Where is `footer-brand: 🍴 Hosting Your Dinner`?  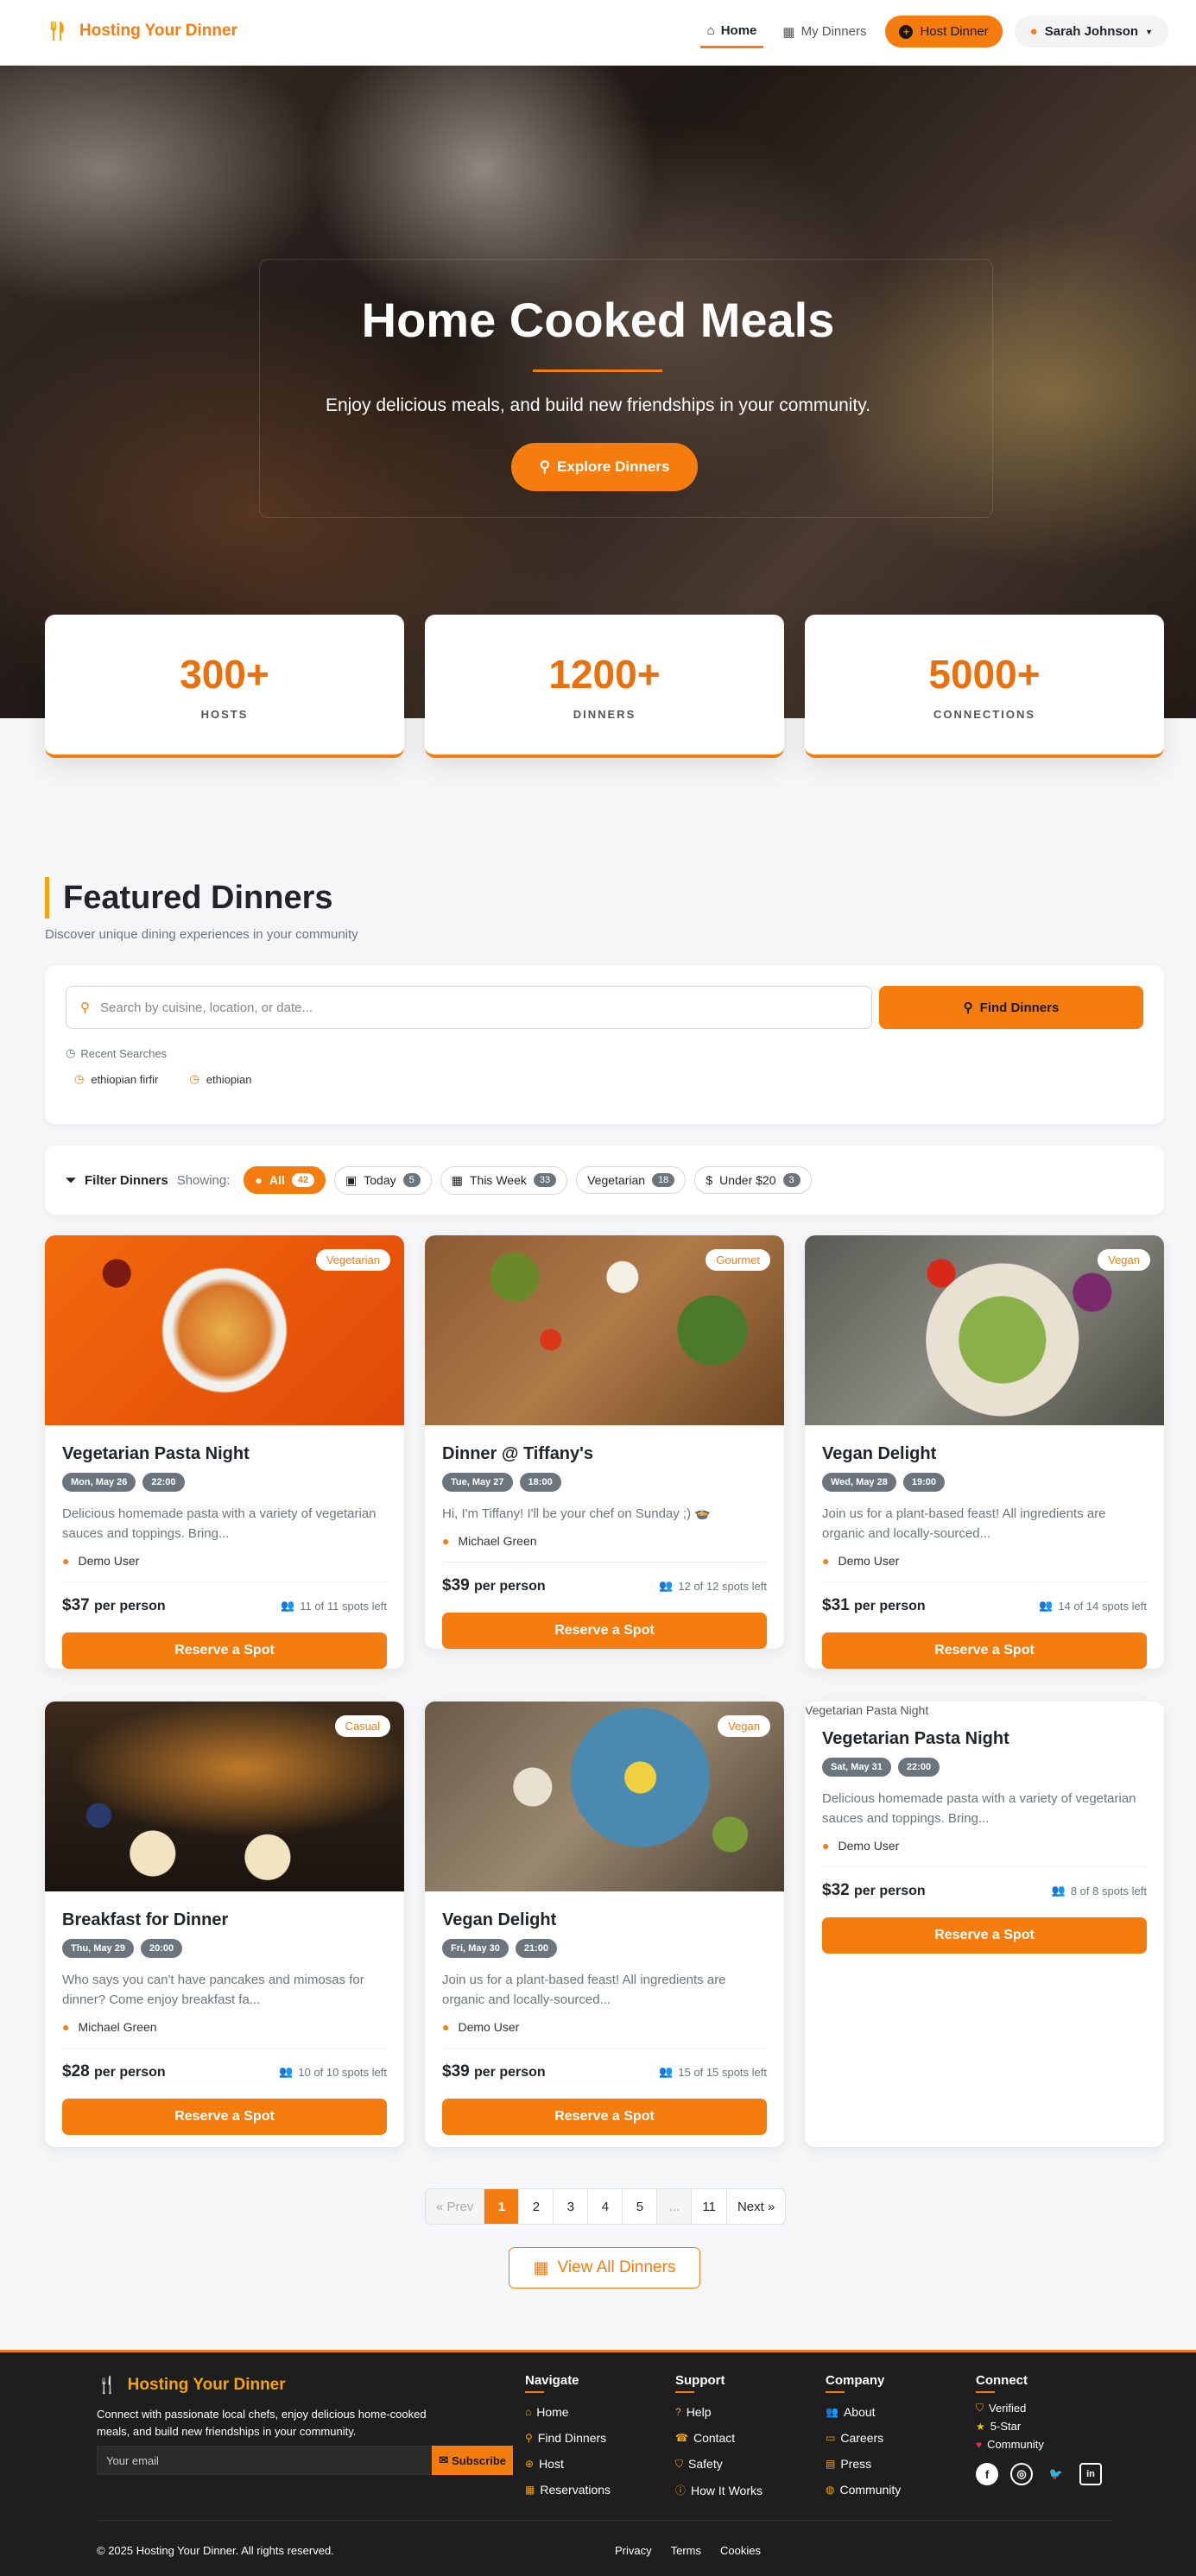
footer-brand: 🍴 Hosting Your Dinner is located at coordinates (191, 2385).